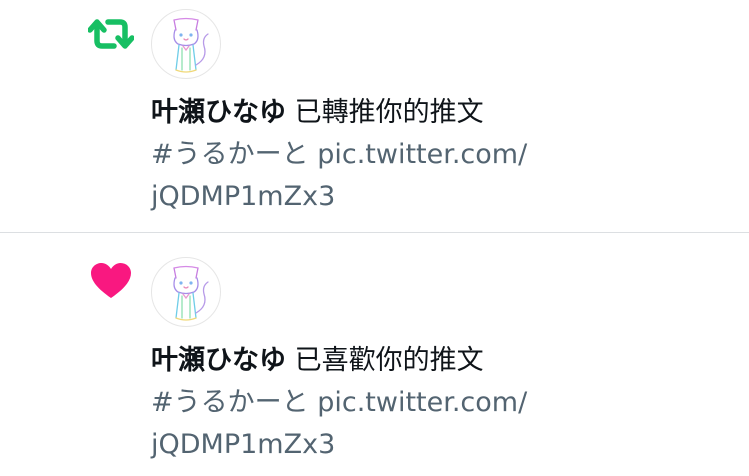 The width and height of the screenshot is (749, 476). I want to click on heart-icon, so click(111, 281).